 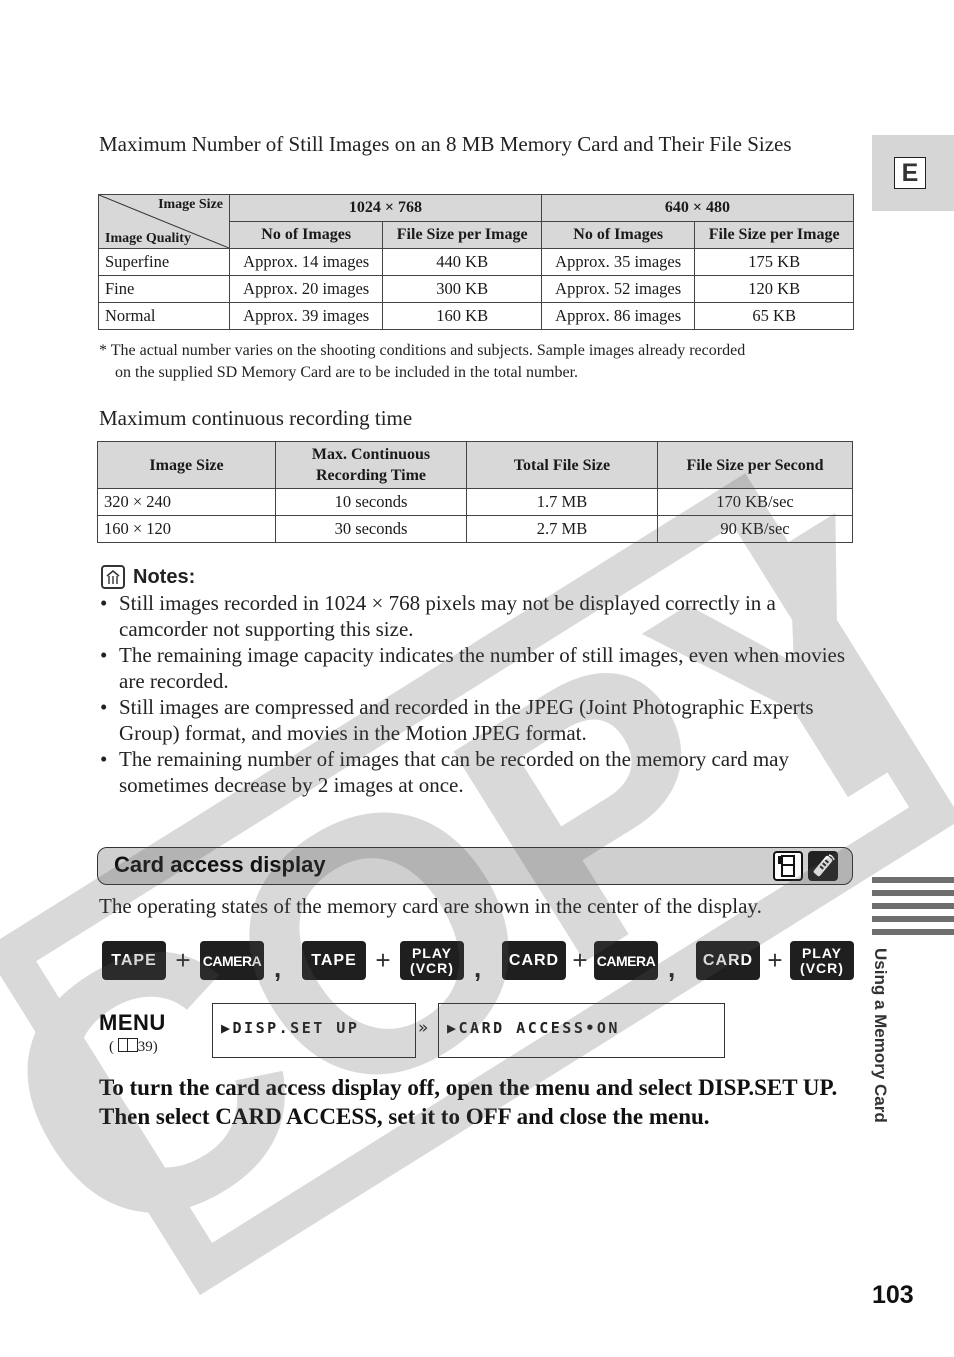 I want to click on language-tab: E, so click(x=913, y=173).